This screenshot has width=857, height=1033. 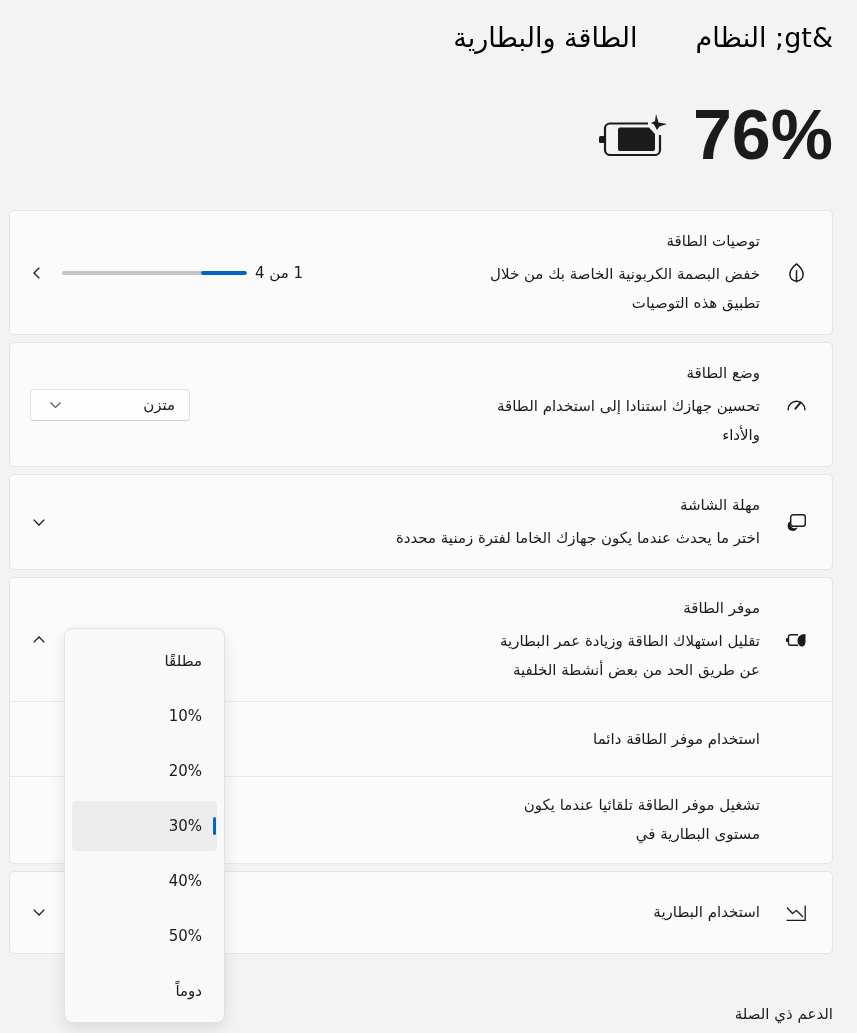 I want to click on gauge-icon, so click(x=796, y=404).